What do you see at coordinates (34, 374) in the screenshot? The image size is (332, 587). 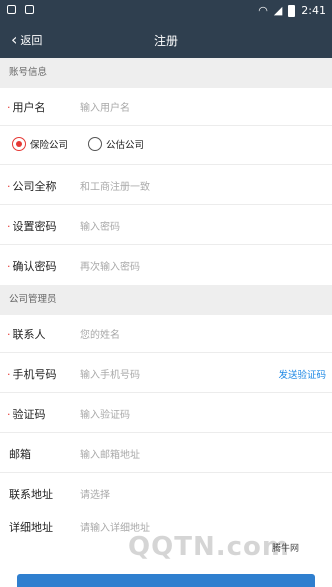 I see `phone-label: 手机号码` at bounding box center [34, 374].